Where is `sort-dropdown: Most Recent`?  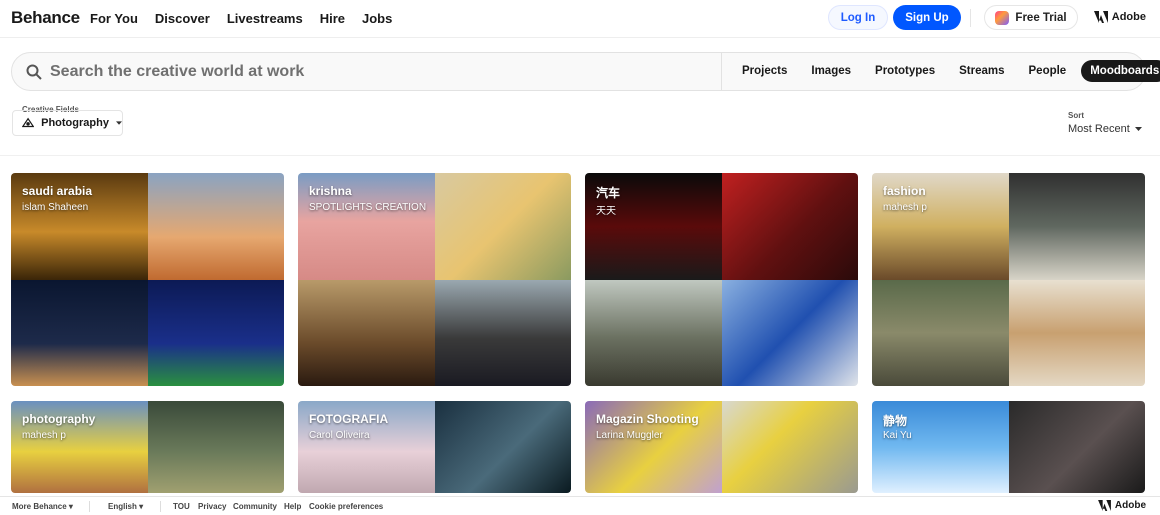 sort-dropdown: Most Recent is located at coordinates (1105, 129).